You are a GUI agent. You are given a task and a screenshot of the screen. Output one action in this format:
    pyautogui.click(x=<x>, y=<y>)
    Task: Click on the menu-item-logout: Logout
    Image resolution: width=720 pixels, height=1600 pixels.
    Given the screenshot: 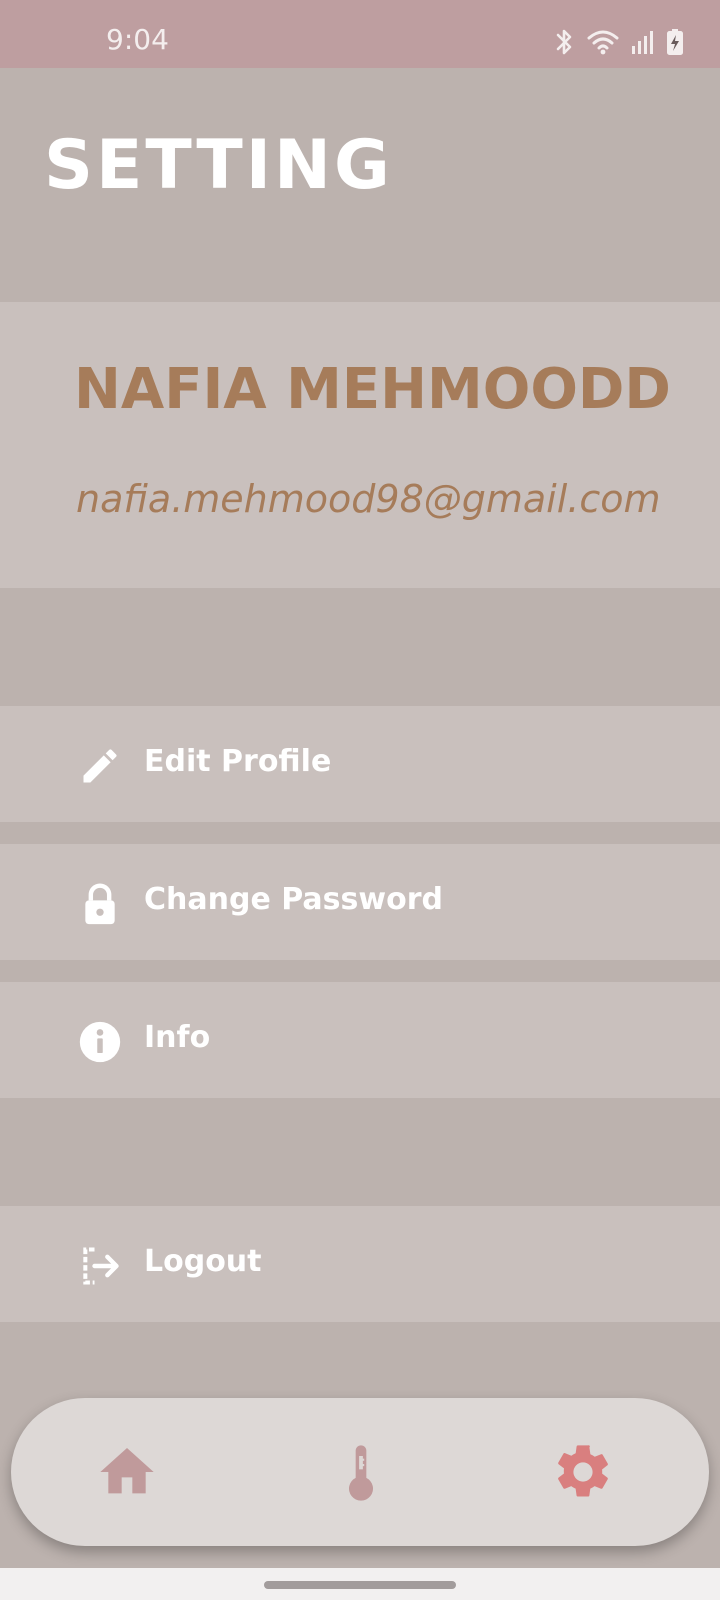 What is the action you would take?
    pyautogui.click(x=360, y=1264)
    